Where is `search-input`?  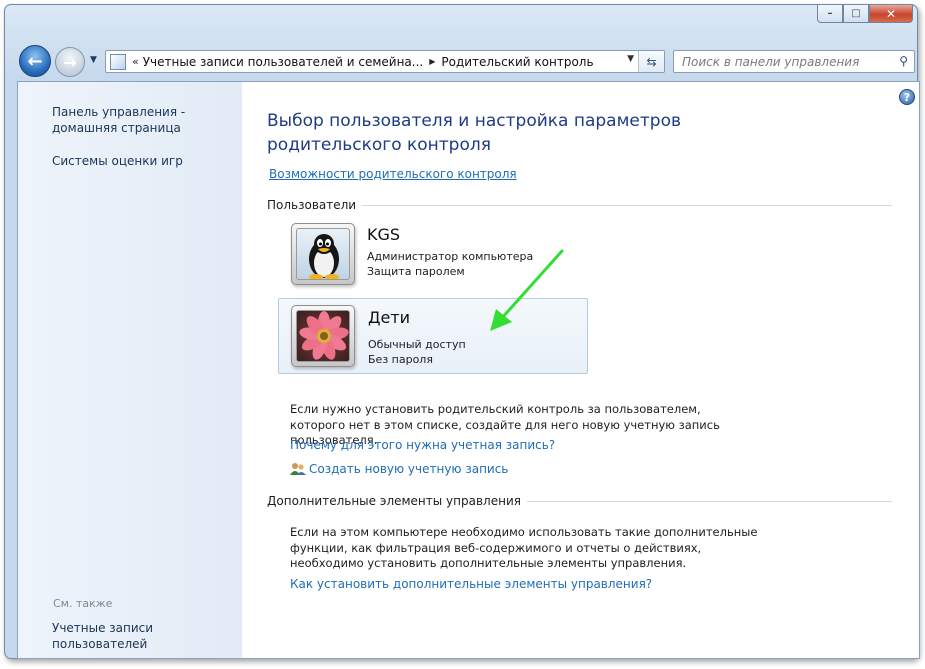
search-input is located at coordinates (787, 61).